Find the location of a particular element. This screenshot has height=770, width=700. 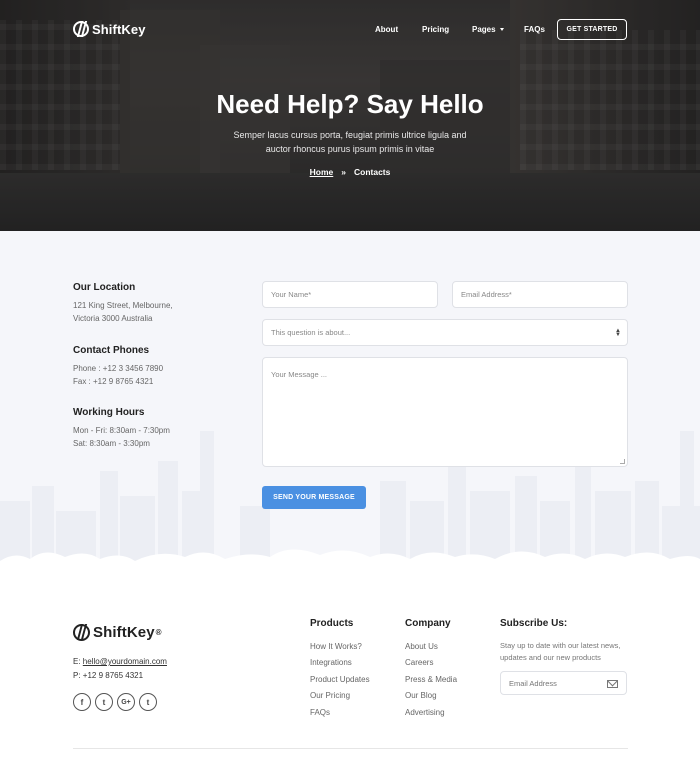

footer-brand-name: ShiftKey is located at coordinates (124, 632).